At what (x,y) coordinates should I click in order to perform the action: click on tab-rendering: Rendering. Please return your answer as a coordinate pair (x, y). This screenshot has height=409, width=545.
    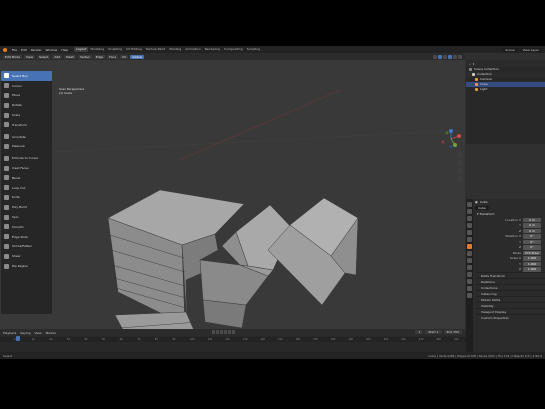
    Looking at the image, I should click on (212, 49).